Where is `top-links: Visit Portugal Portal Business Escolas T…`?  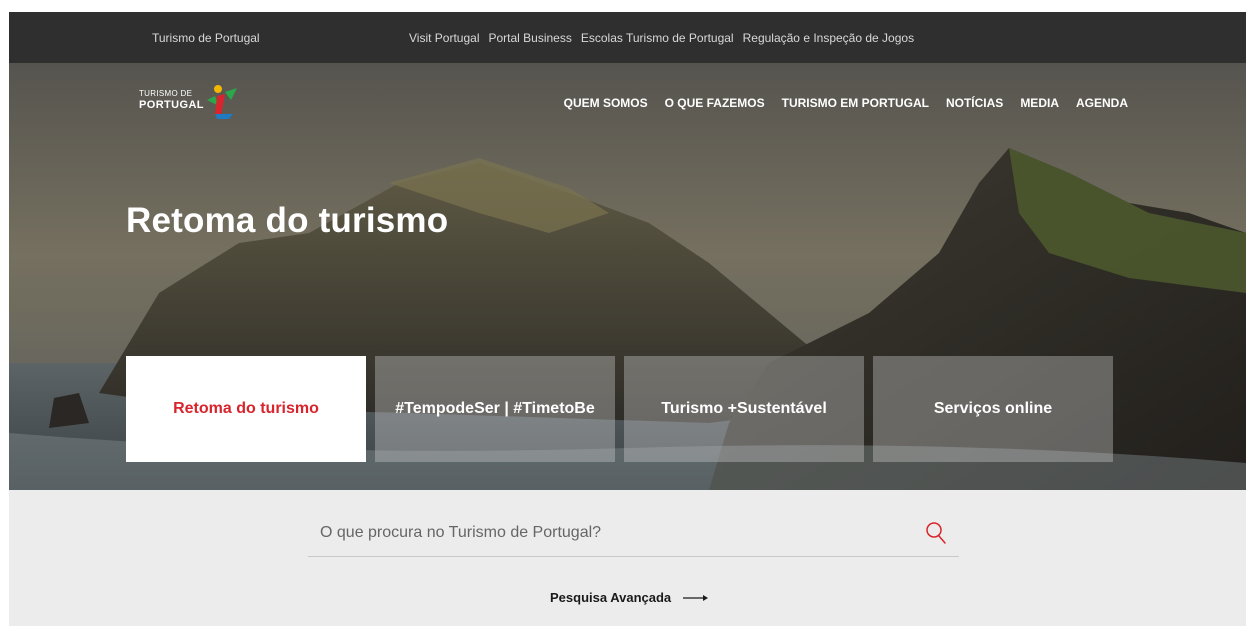
top-links: Visit Portugal Portal Business Escolas T… is located at coordinates (661, 38).